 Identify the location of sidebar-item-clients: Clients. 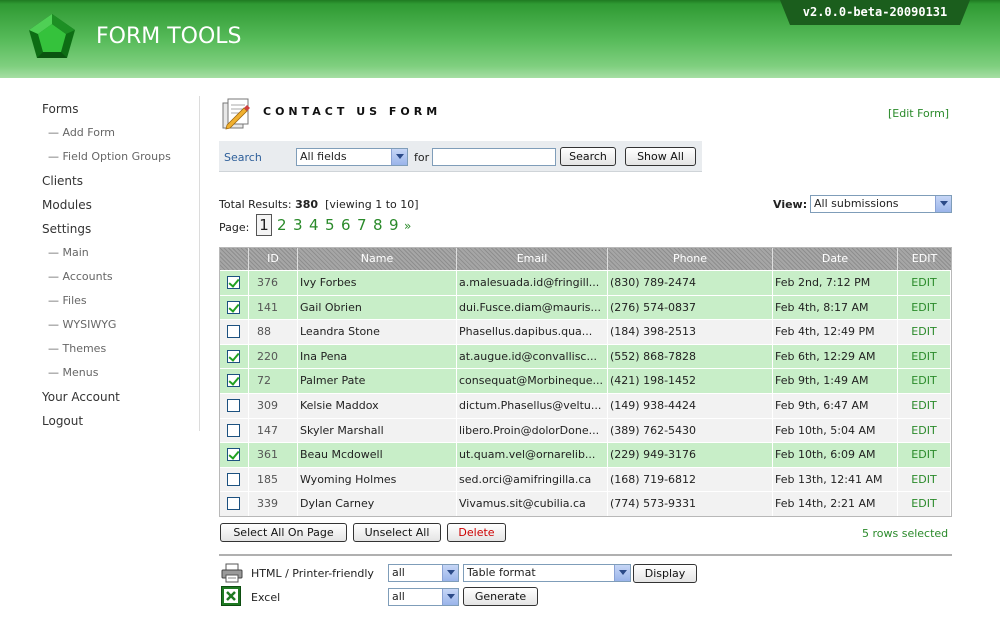
(62, 181).